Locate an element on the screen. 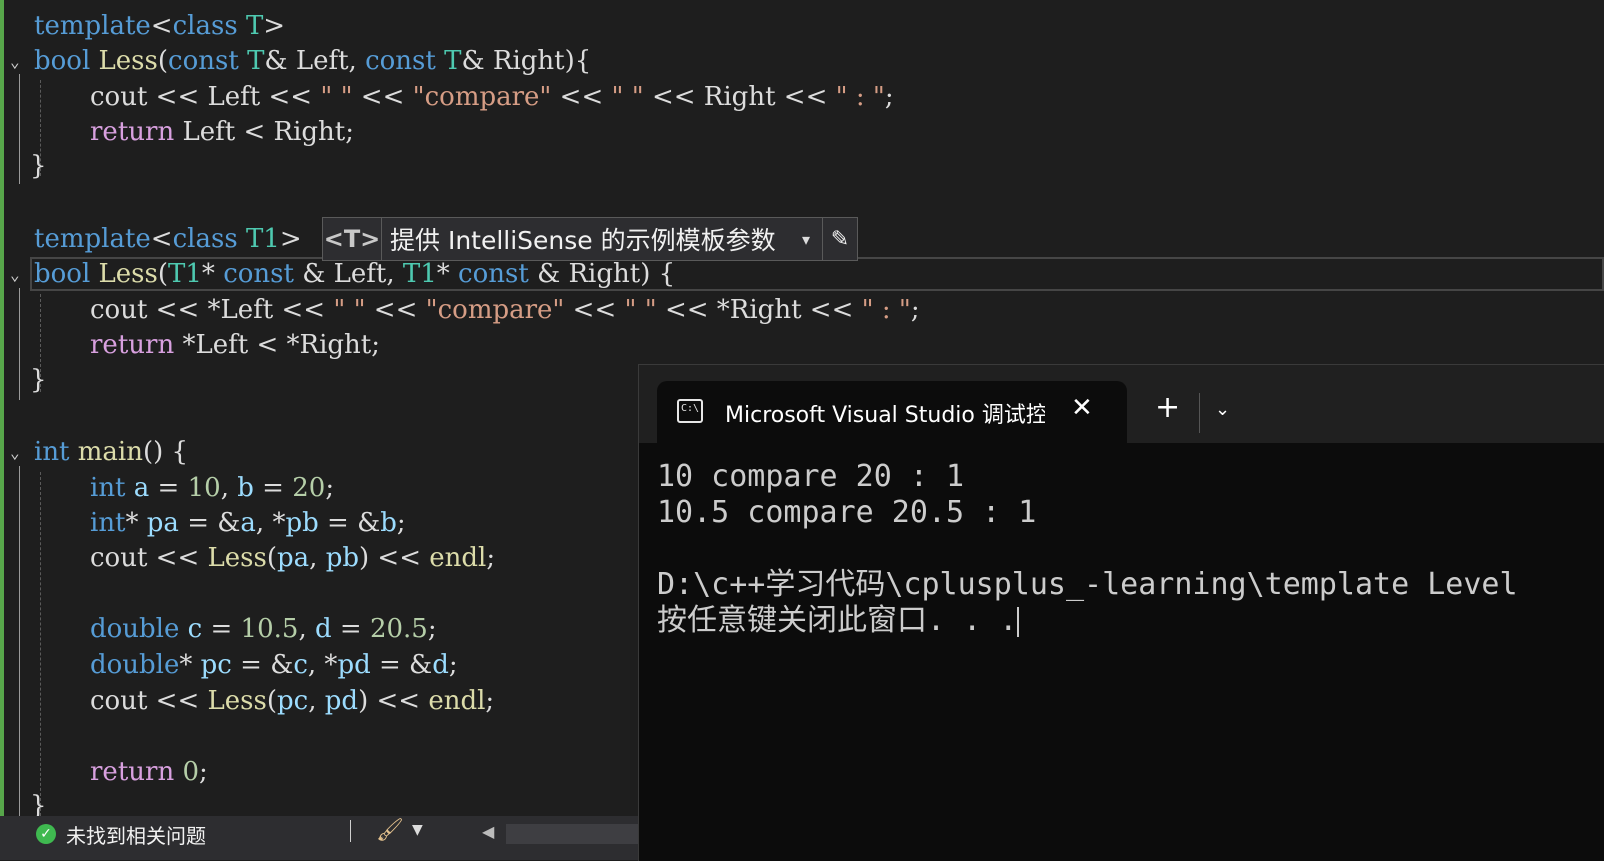 The image size is (1604, 861). horizontal-scrollbar-thumb is located at coordinates (573, 834).